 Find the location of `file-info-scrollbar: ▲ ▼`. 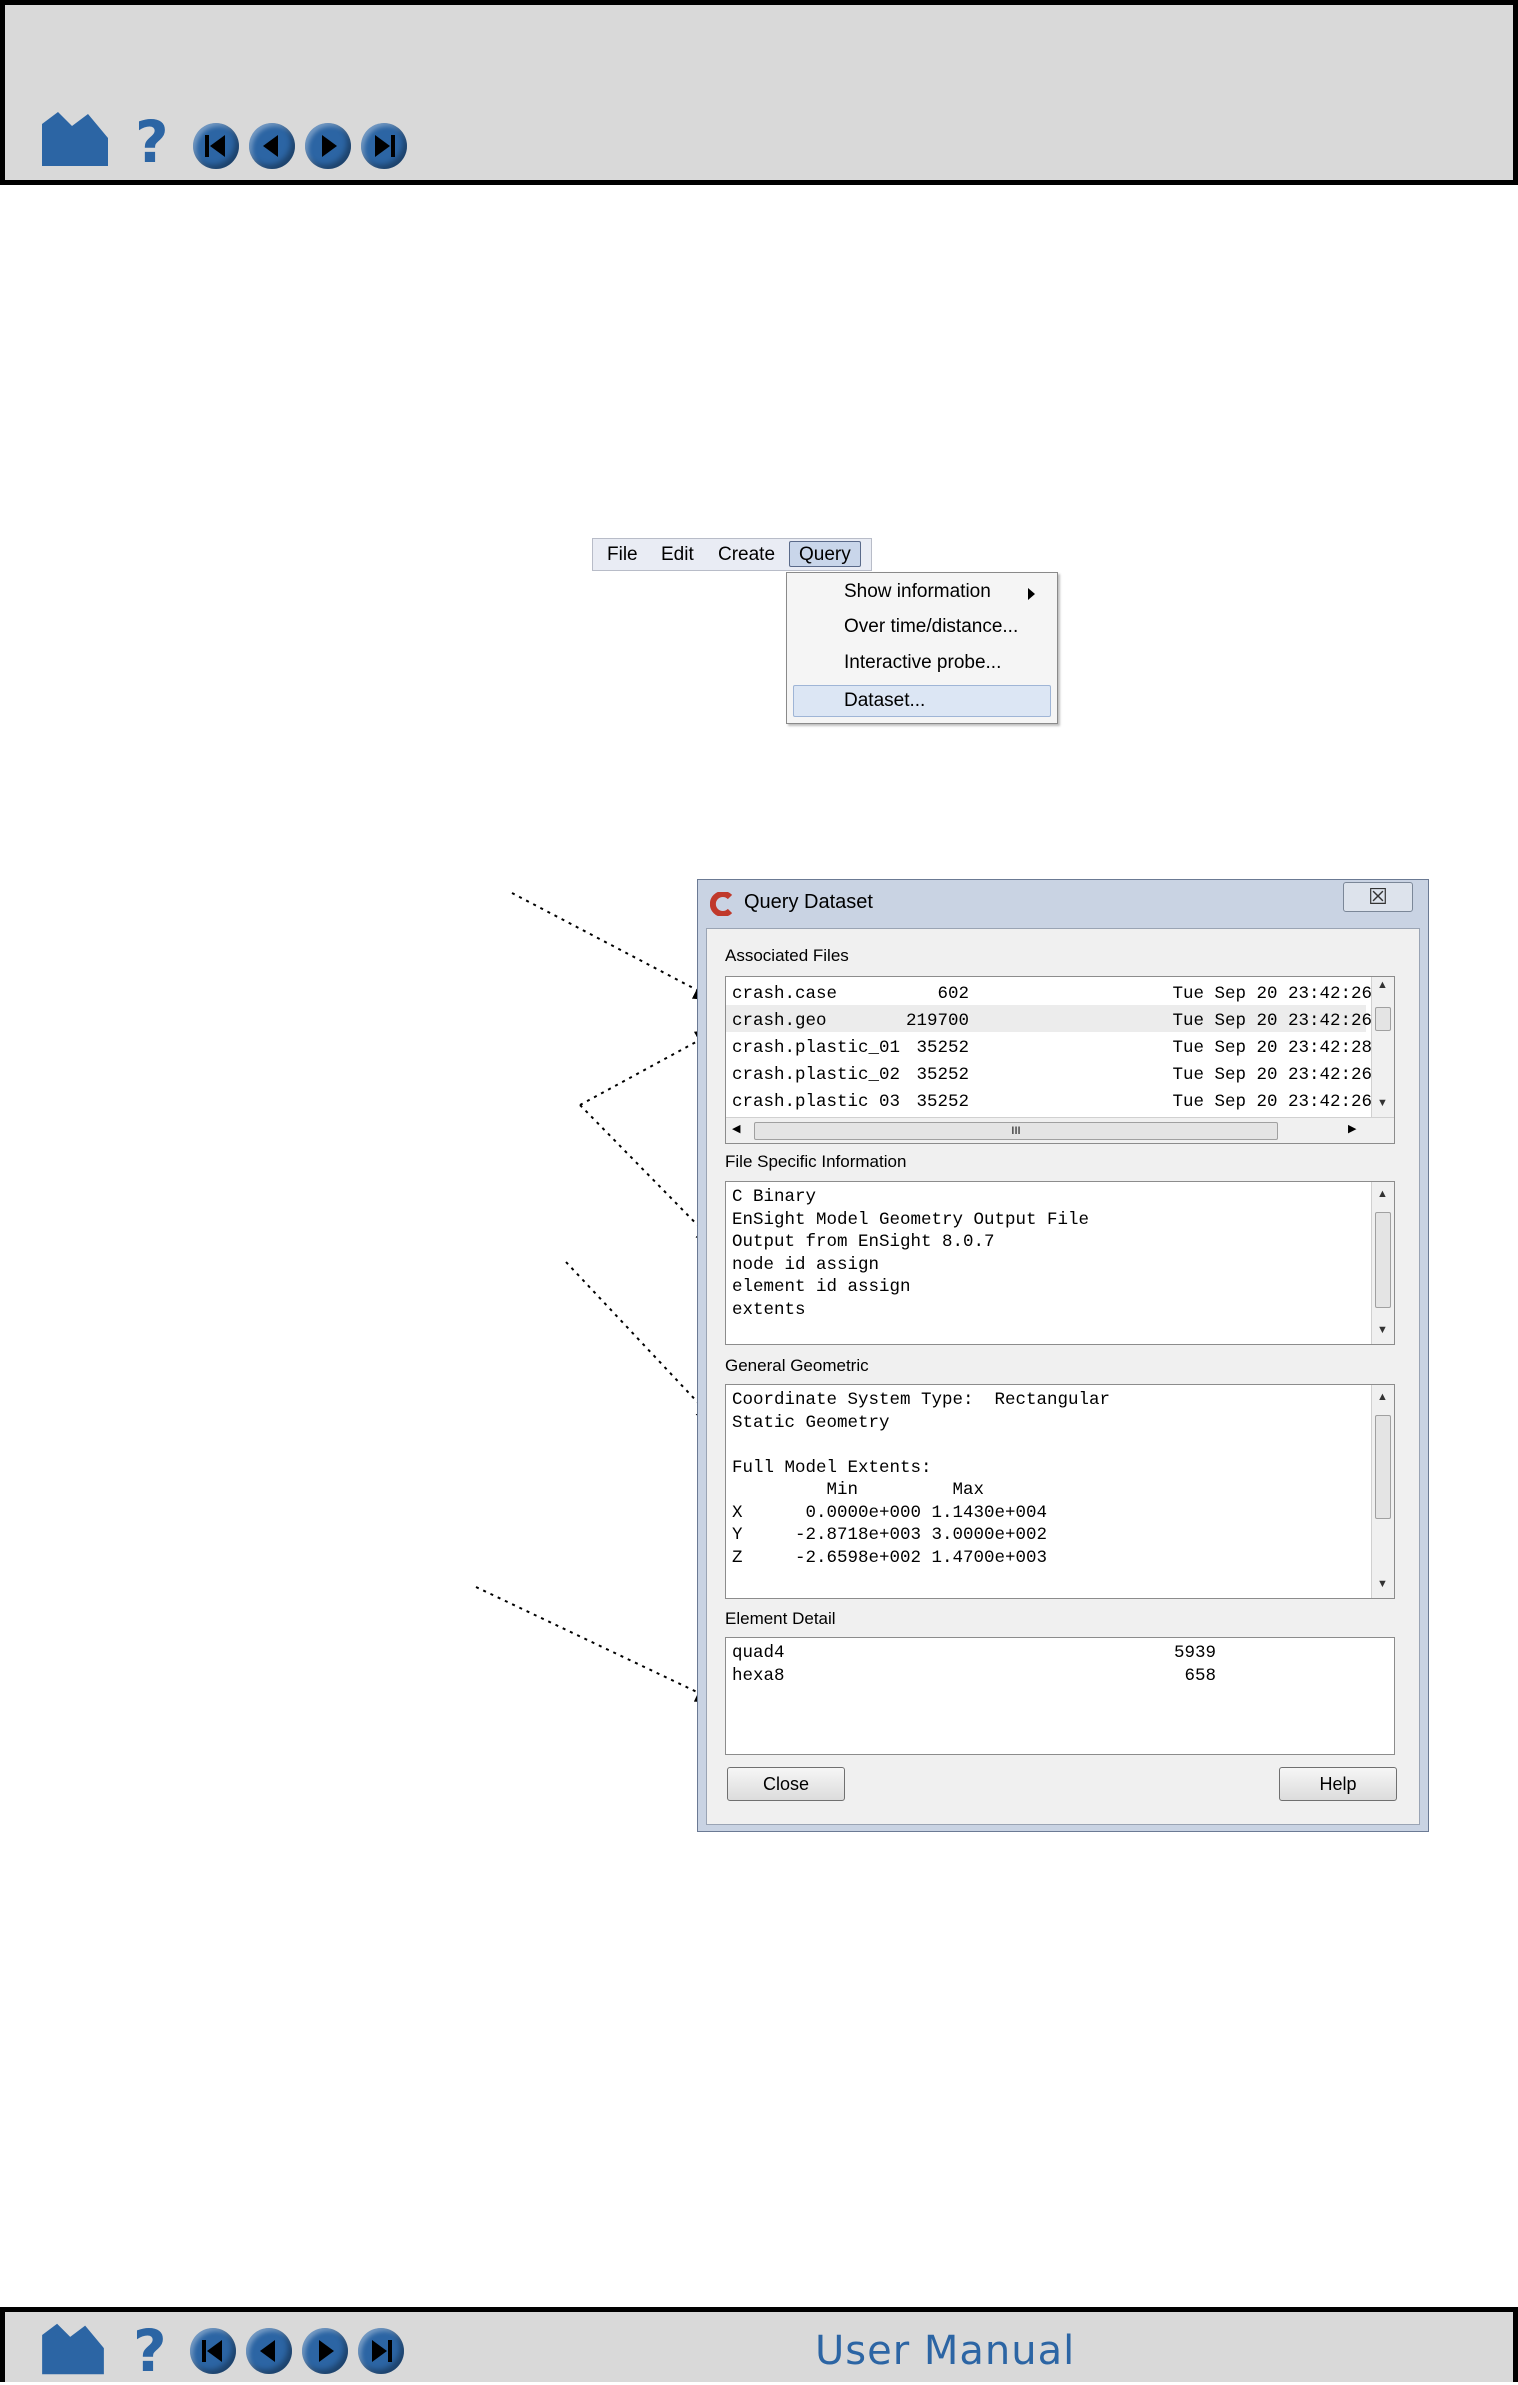

file-info-scrollbar: ▲ ▼ is located at coordinates (1382, 1263).